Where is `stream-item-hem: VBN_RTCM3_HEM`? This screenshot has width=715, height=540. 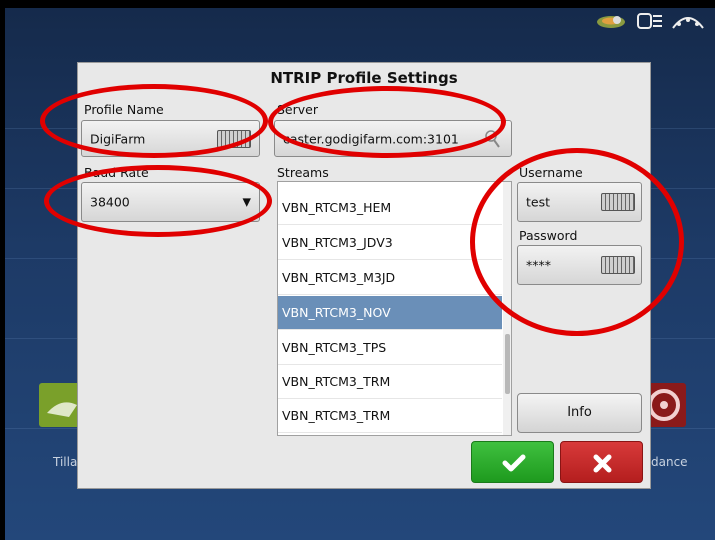 stream-item-hem: VBN_RTCM3_HEM is located at coordinates (390, 208).